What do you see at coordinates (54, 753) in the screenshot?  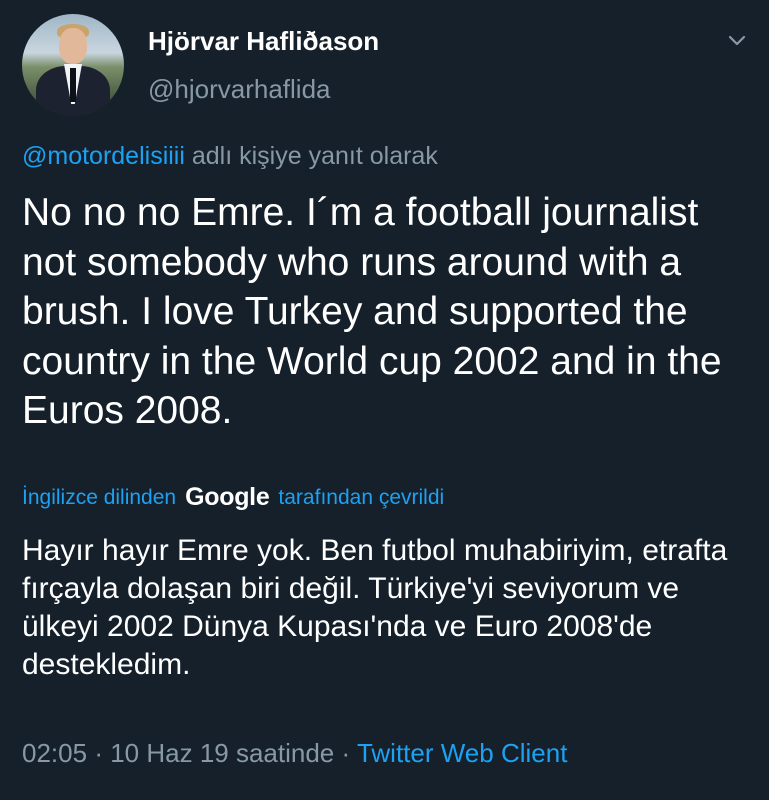 I see `tweet-time: 02:05` at bounding box center [54, 753].